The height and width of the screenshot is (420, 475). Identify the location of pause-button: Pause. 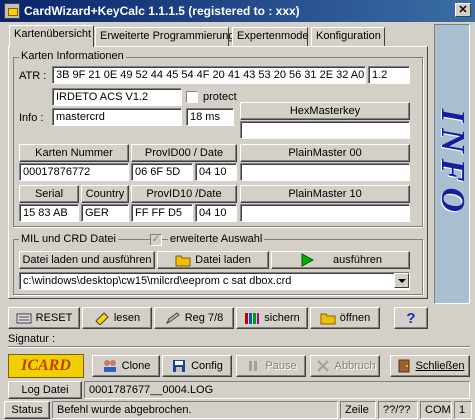
(271, 366).